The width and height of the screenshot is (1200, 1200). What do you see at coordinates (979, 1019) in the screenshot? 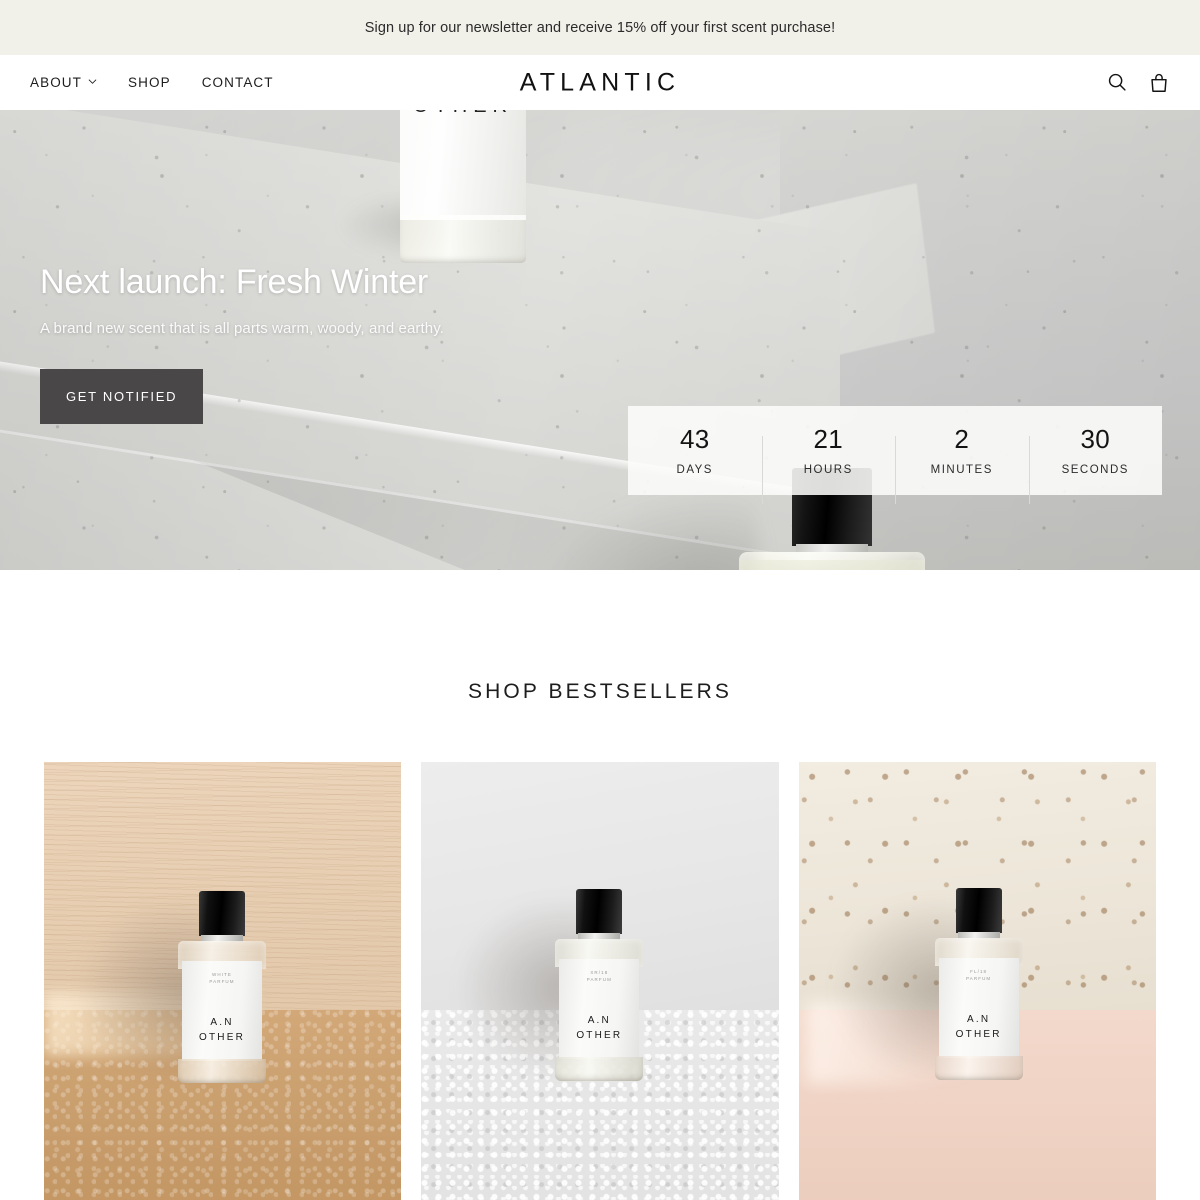
I see `product-3-brand-line1: A.N` at bounding box center [979, 1019].